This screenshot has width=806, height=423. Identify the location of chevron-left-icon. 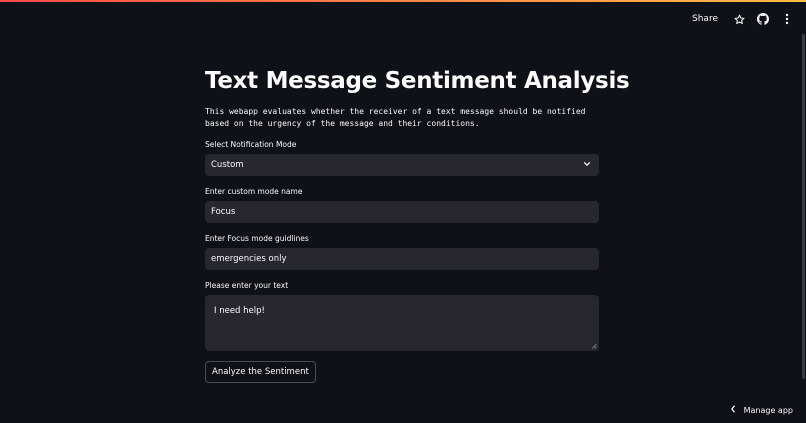
(733, 410).